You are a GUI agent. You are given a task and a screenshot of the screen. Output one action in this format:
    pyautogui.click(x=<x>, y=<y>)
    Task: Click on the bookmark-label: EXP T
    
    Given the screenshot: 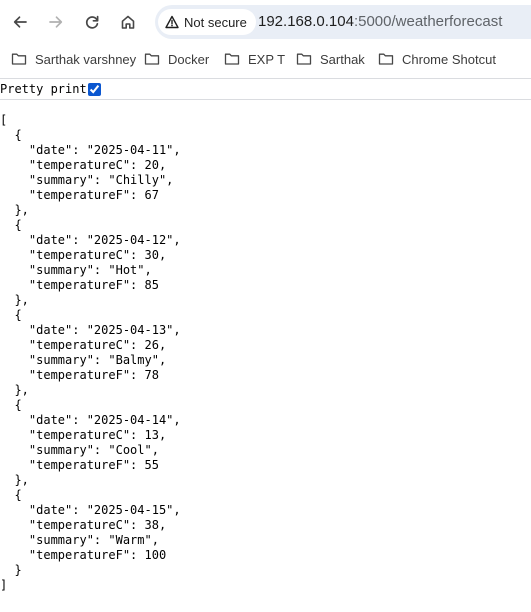 What is the action you would take?
    pyautogui.click(x=267, y=59)
    